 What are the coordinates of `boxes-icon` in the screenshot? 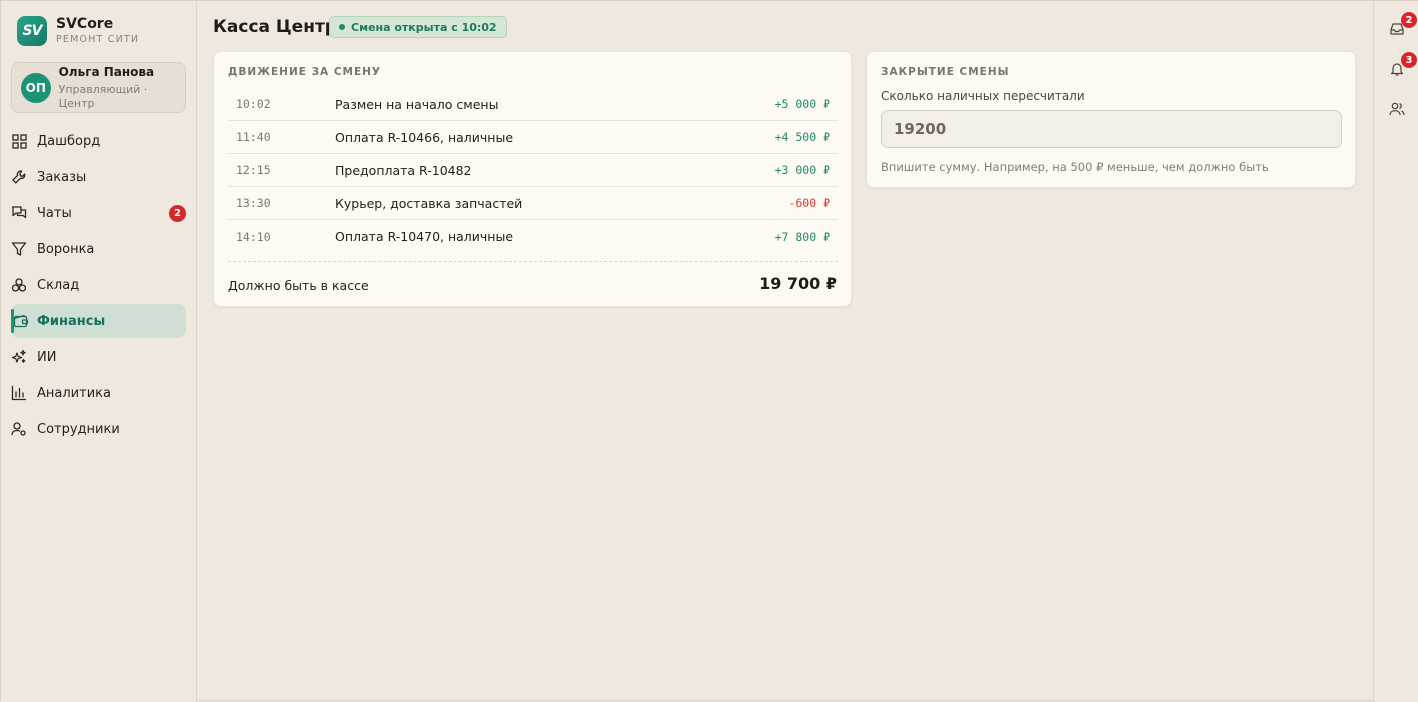 It's located at (19, 285).